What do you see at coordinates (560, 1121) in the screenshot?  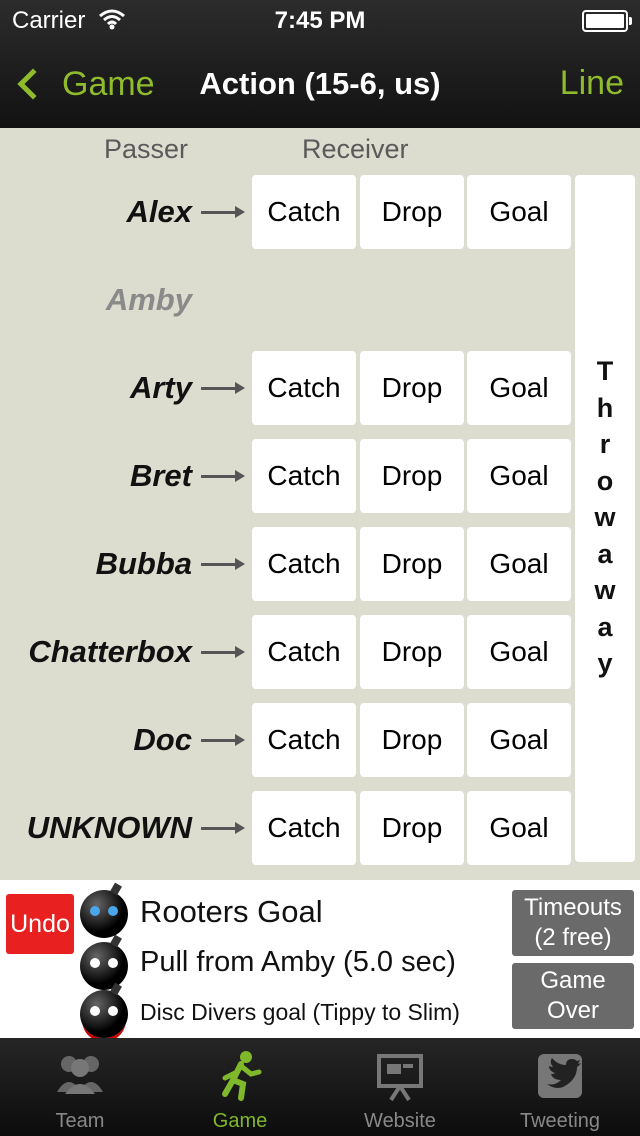 I see `tab-label: Tweeting` at bounding box center [560, 1121].